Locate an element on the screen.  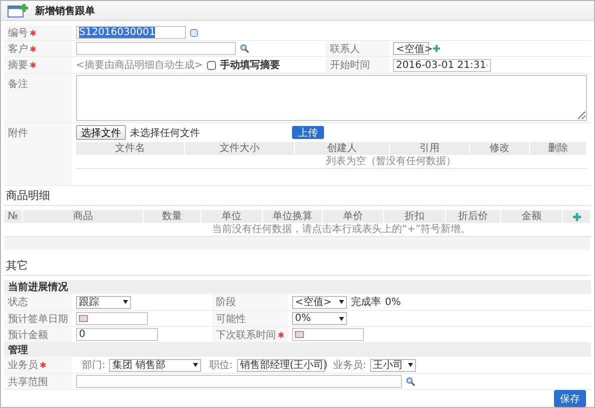
picker-label: 职位: is located at coordinates (221, 365).